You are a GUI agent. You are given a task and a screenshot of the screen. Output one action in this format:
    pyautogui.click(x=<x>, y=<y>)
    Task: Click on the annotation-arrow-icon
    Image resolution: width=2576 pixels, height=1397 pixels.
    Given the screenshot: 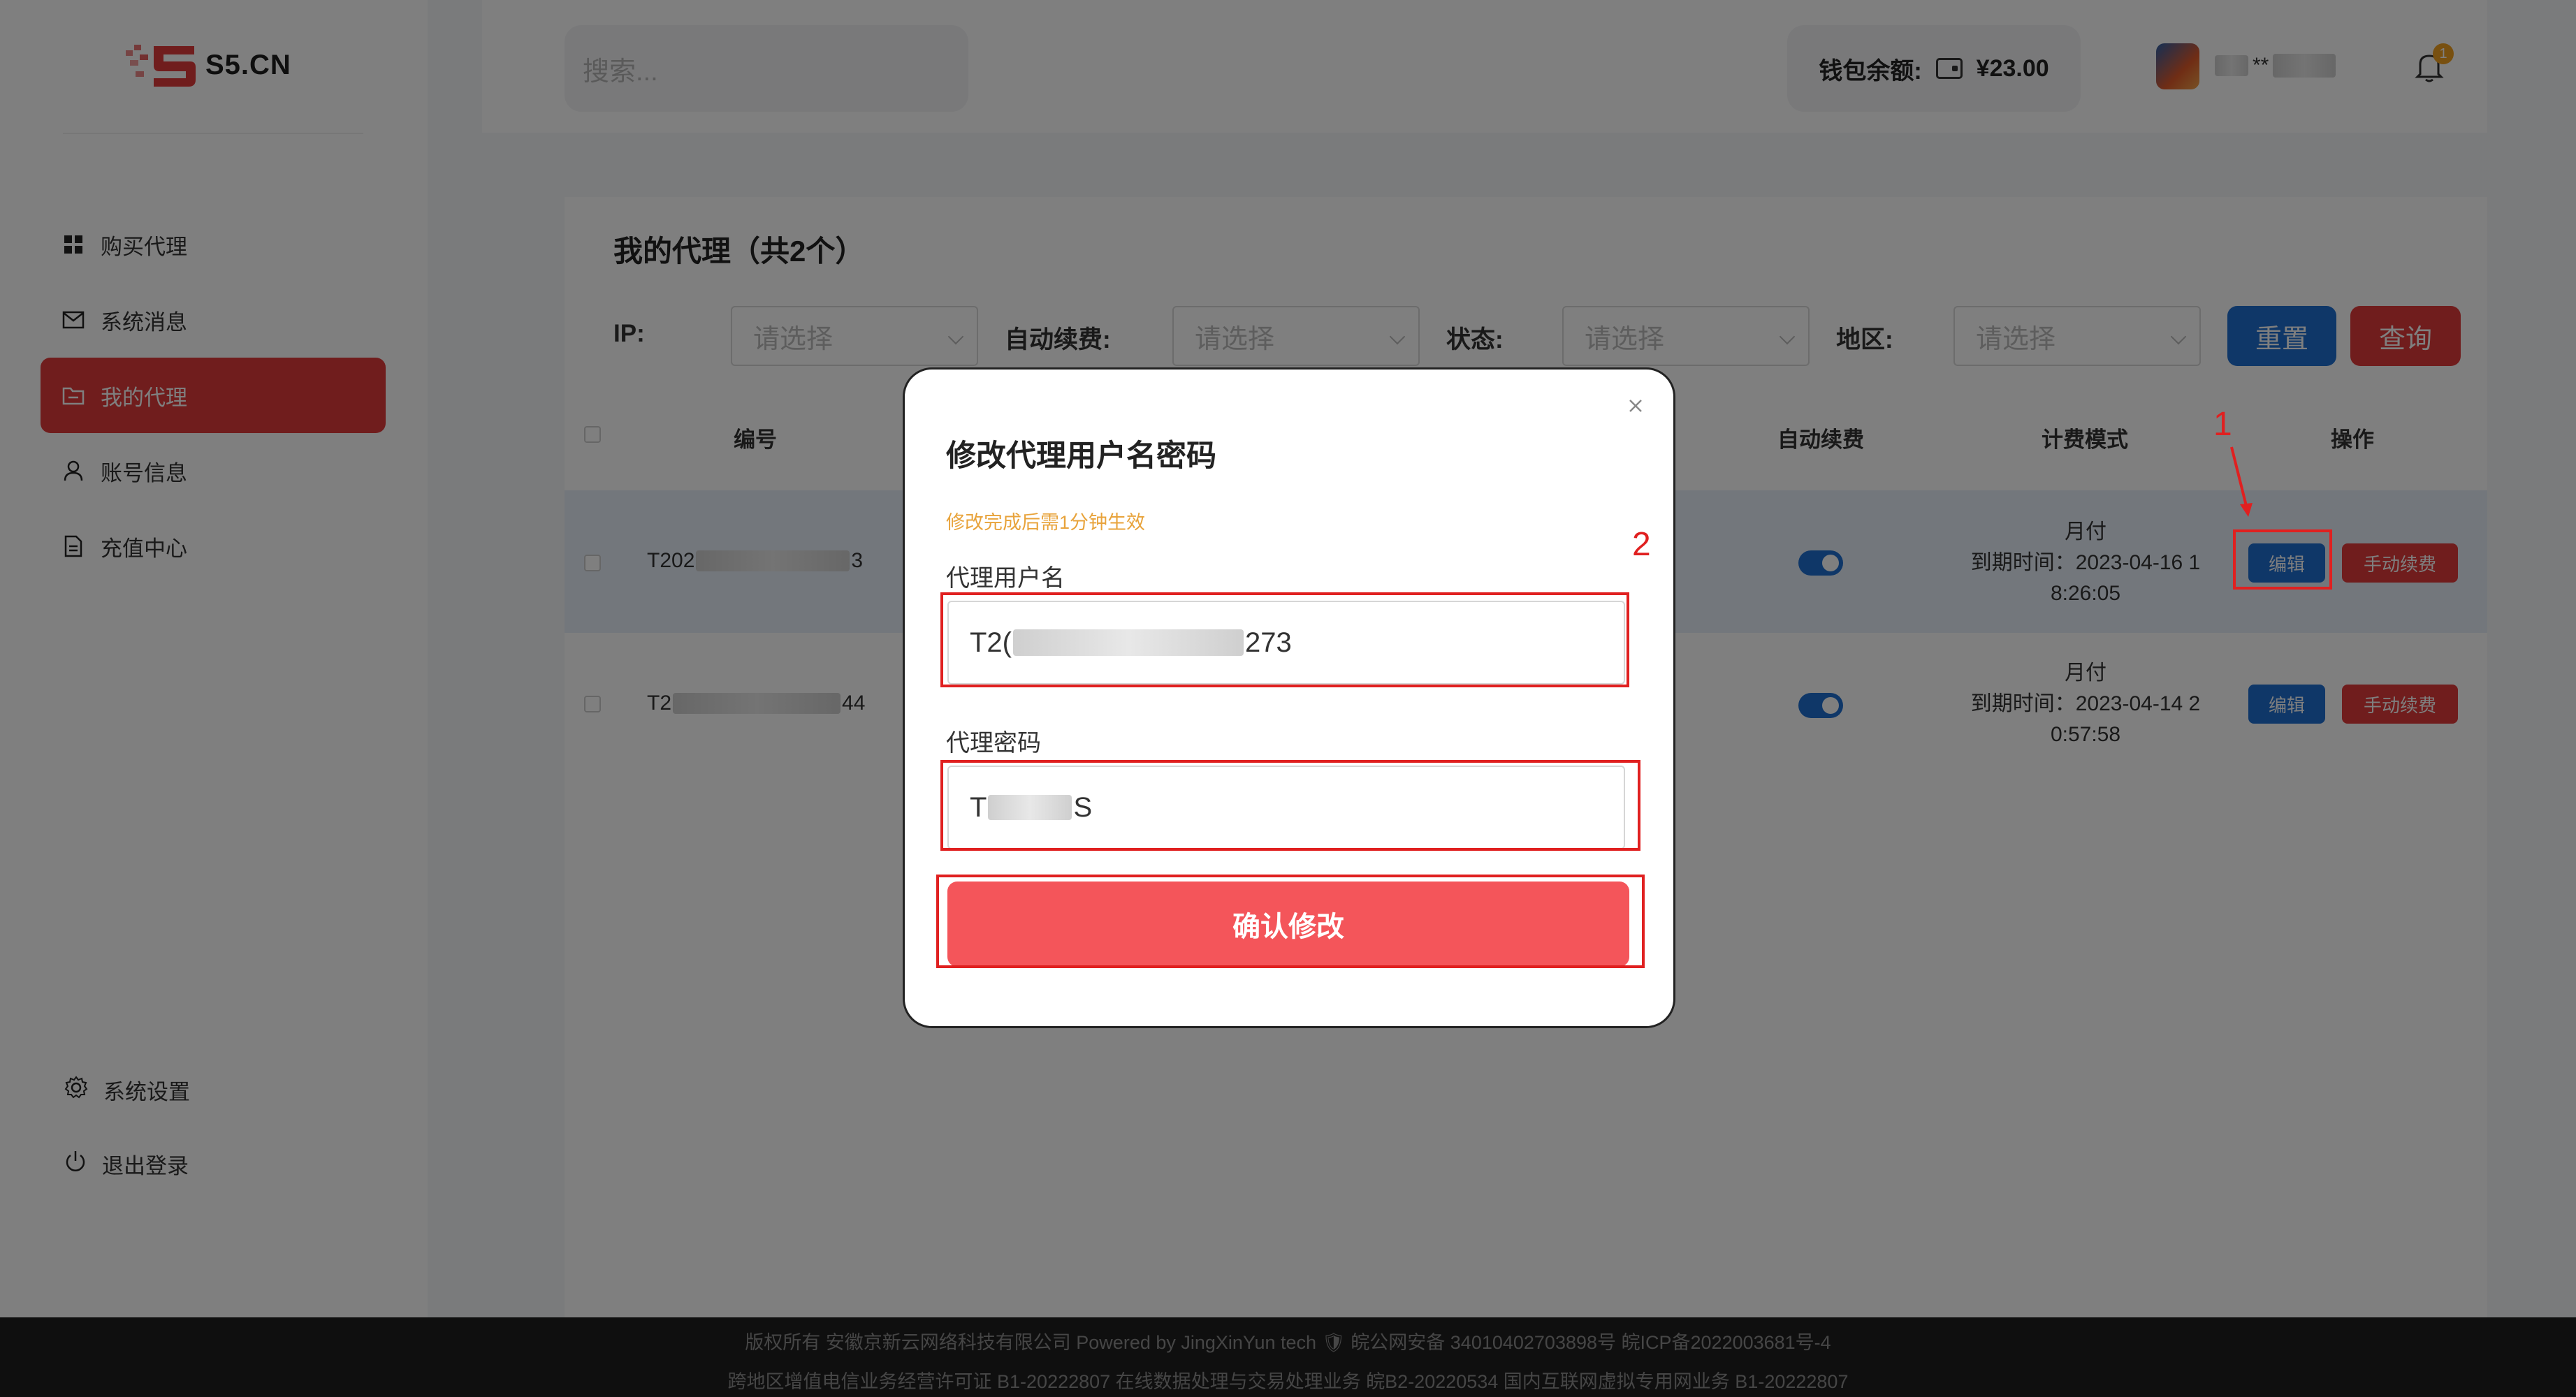 What is the action you would take?
    pyautogui.click(x=2241, y=481)
    